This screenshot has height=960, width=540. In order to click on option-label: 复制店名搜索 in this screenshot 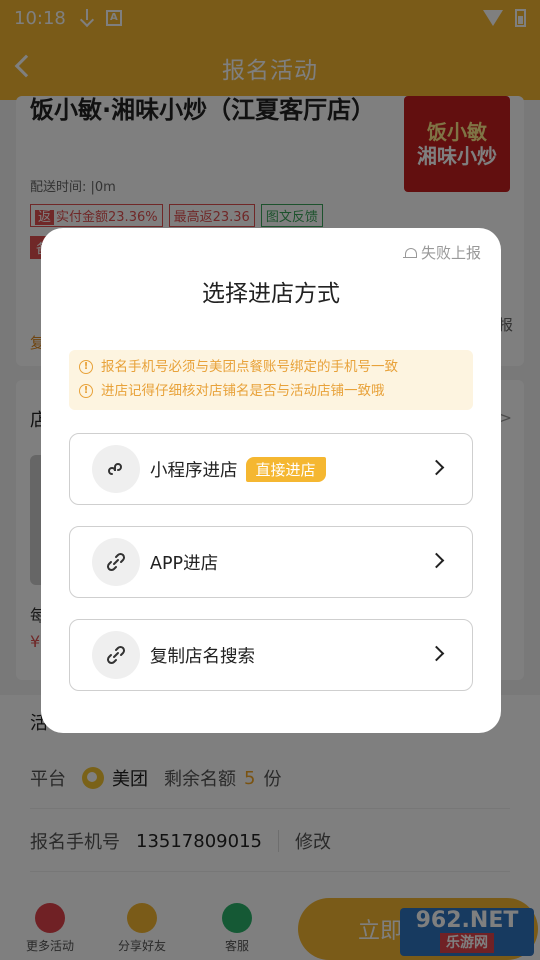, I will do `click(202, 656)`.